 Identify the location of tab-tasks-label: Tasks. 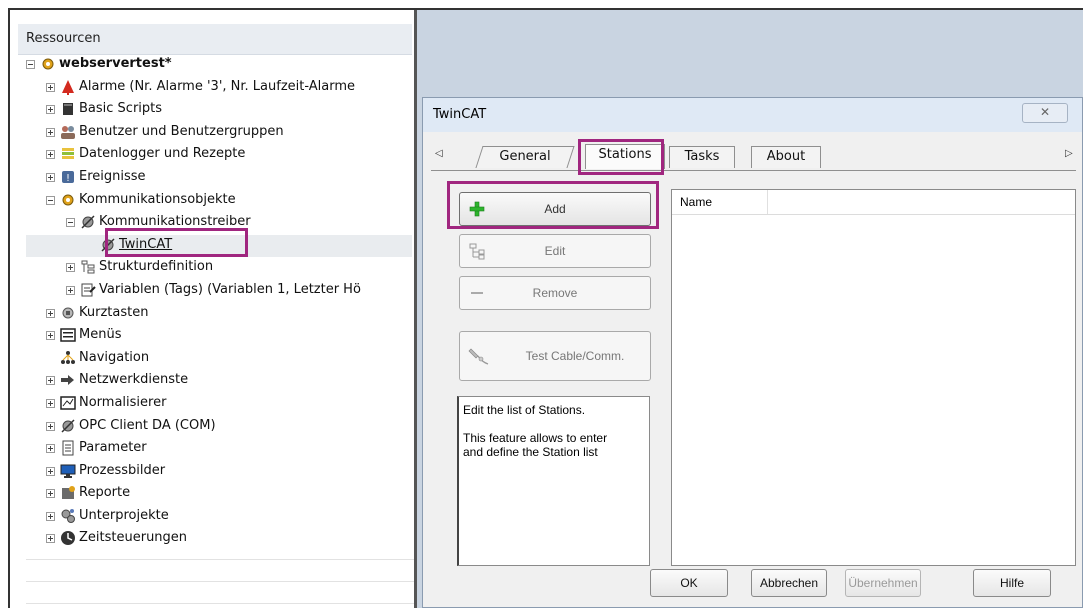
(702, 156).